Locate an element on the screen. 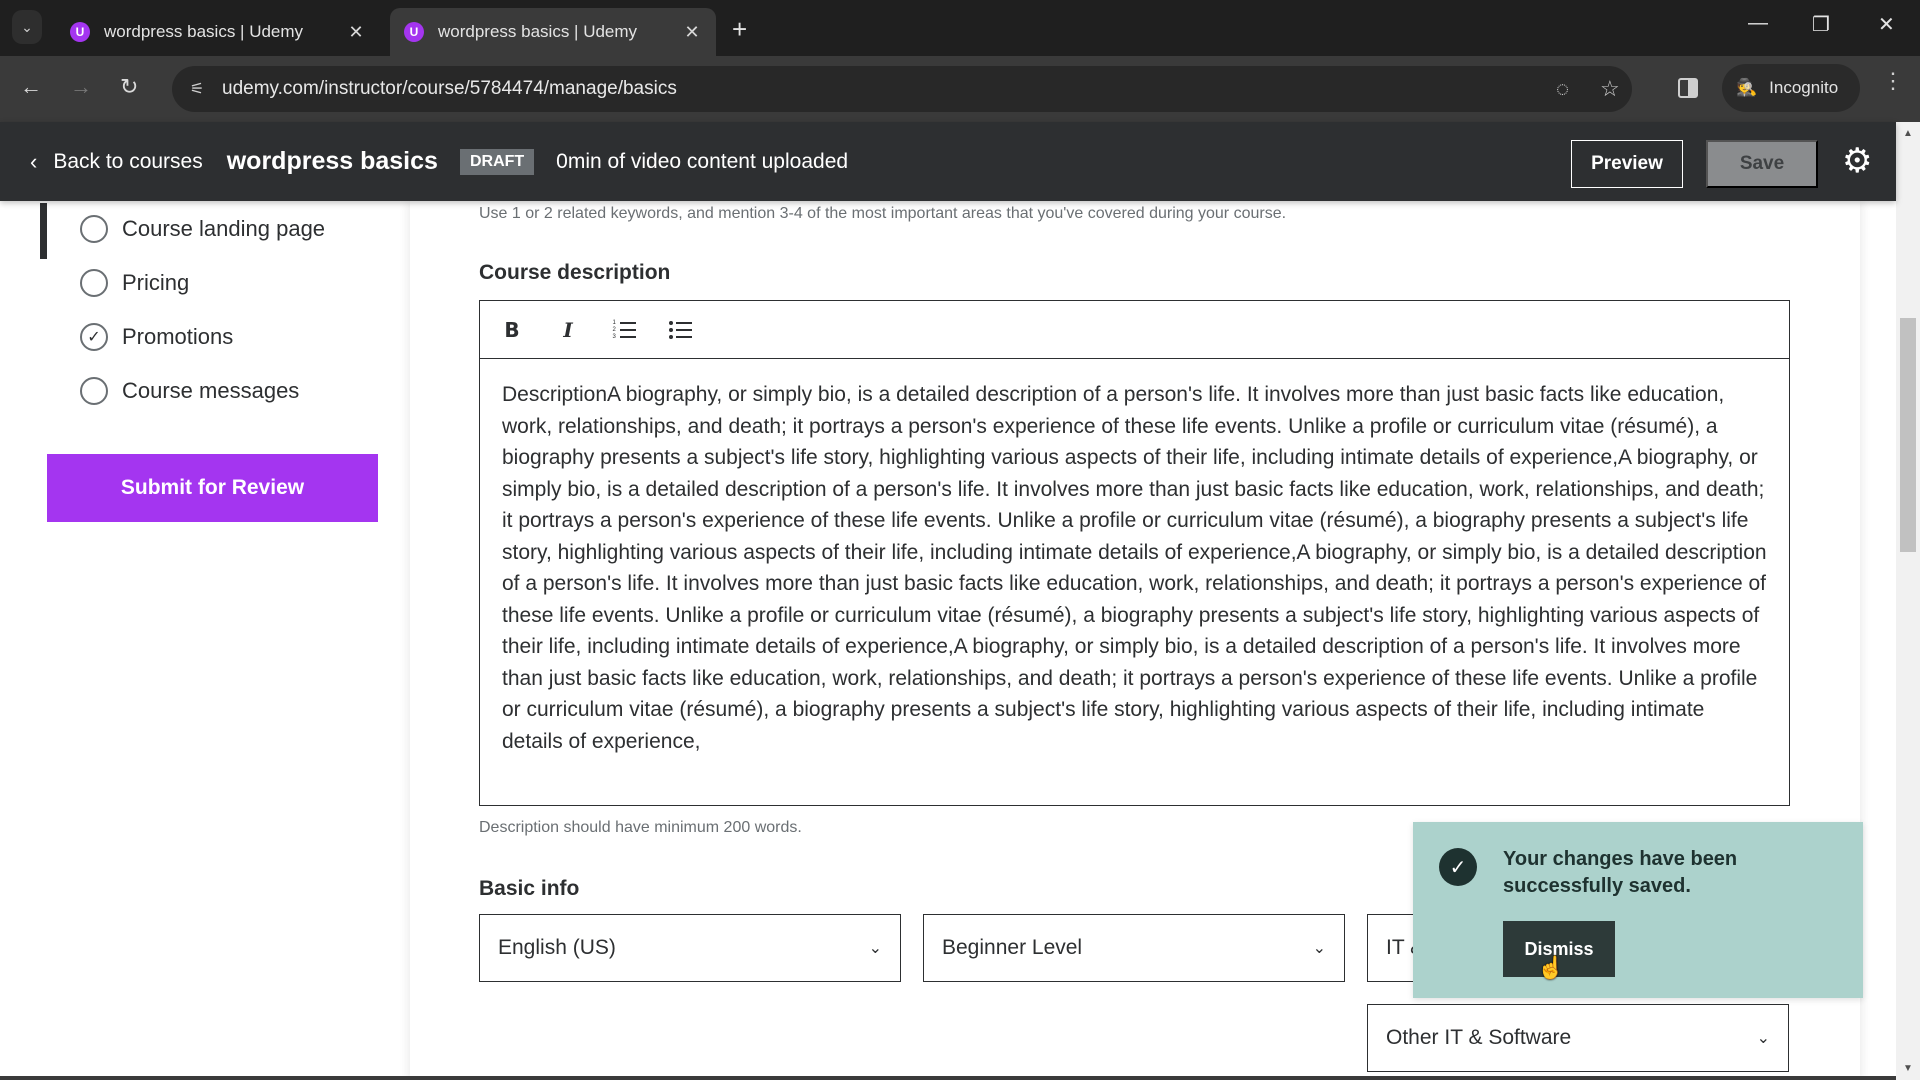 This screenshot has width=1920, height=1080. bullet-list-icon is located at coordinates (680, 329).